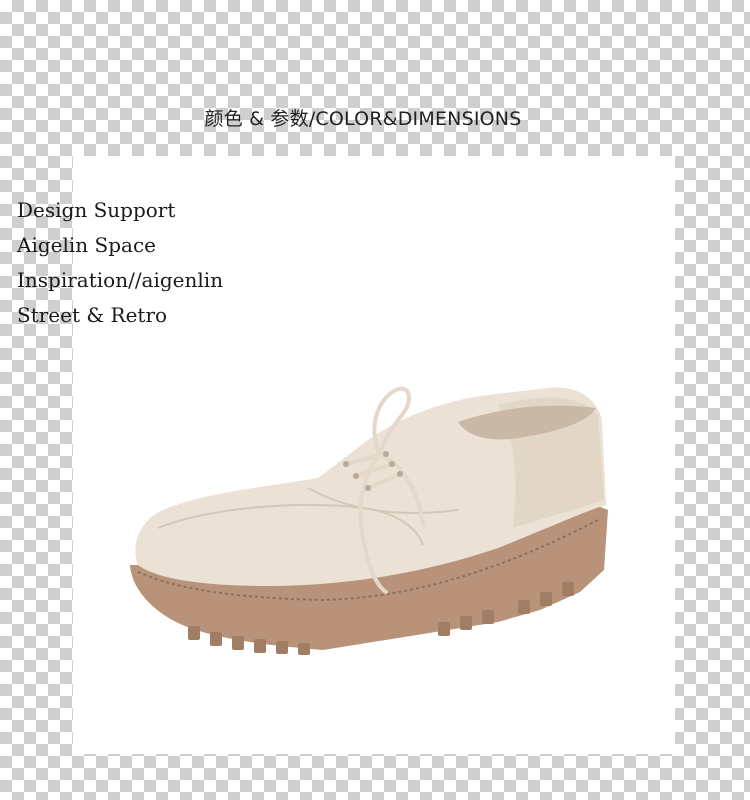 The image size is (750, 800). Describe the element at coordinates (86, 245) in the screenshot. I see `tagline-item: Aigelin Space` at that location.